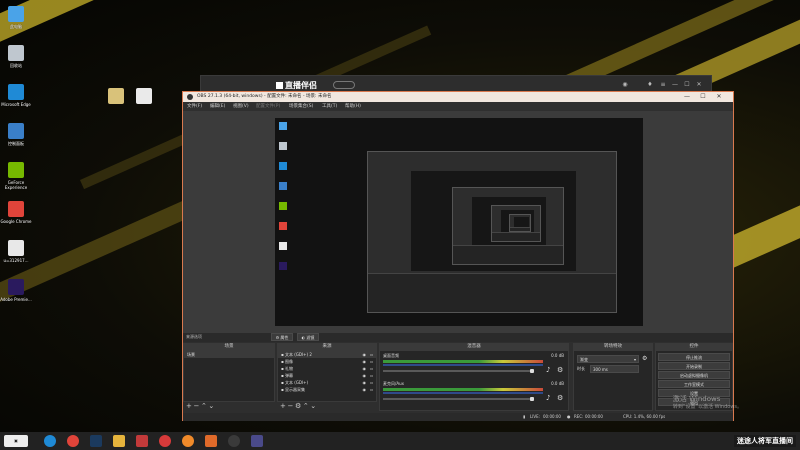 The image size is (800, 450). Describe the element at coordinates (241, 106) in the screenshot. I see `menu-view: 视图(V)` at that location.